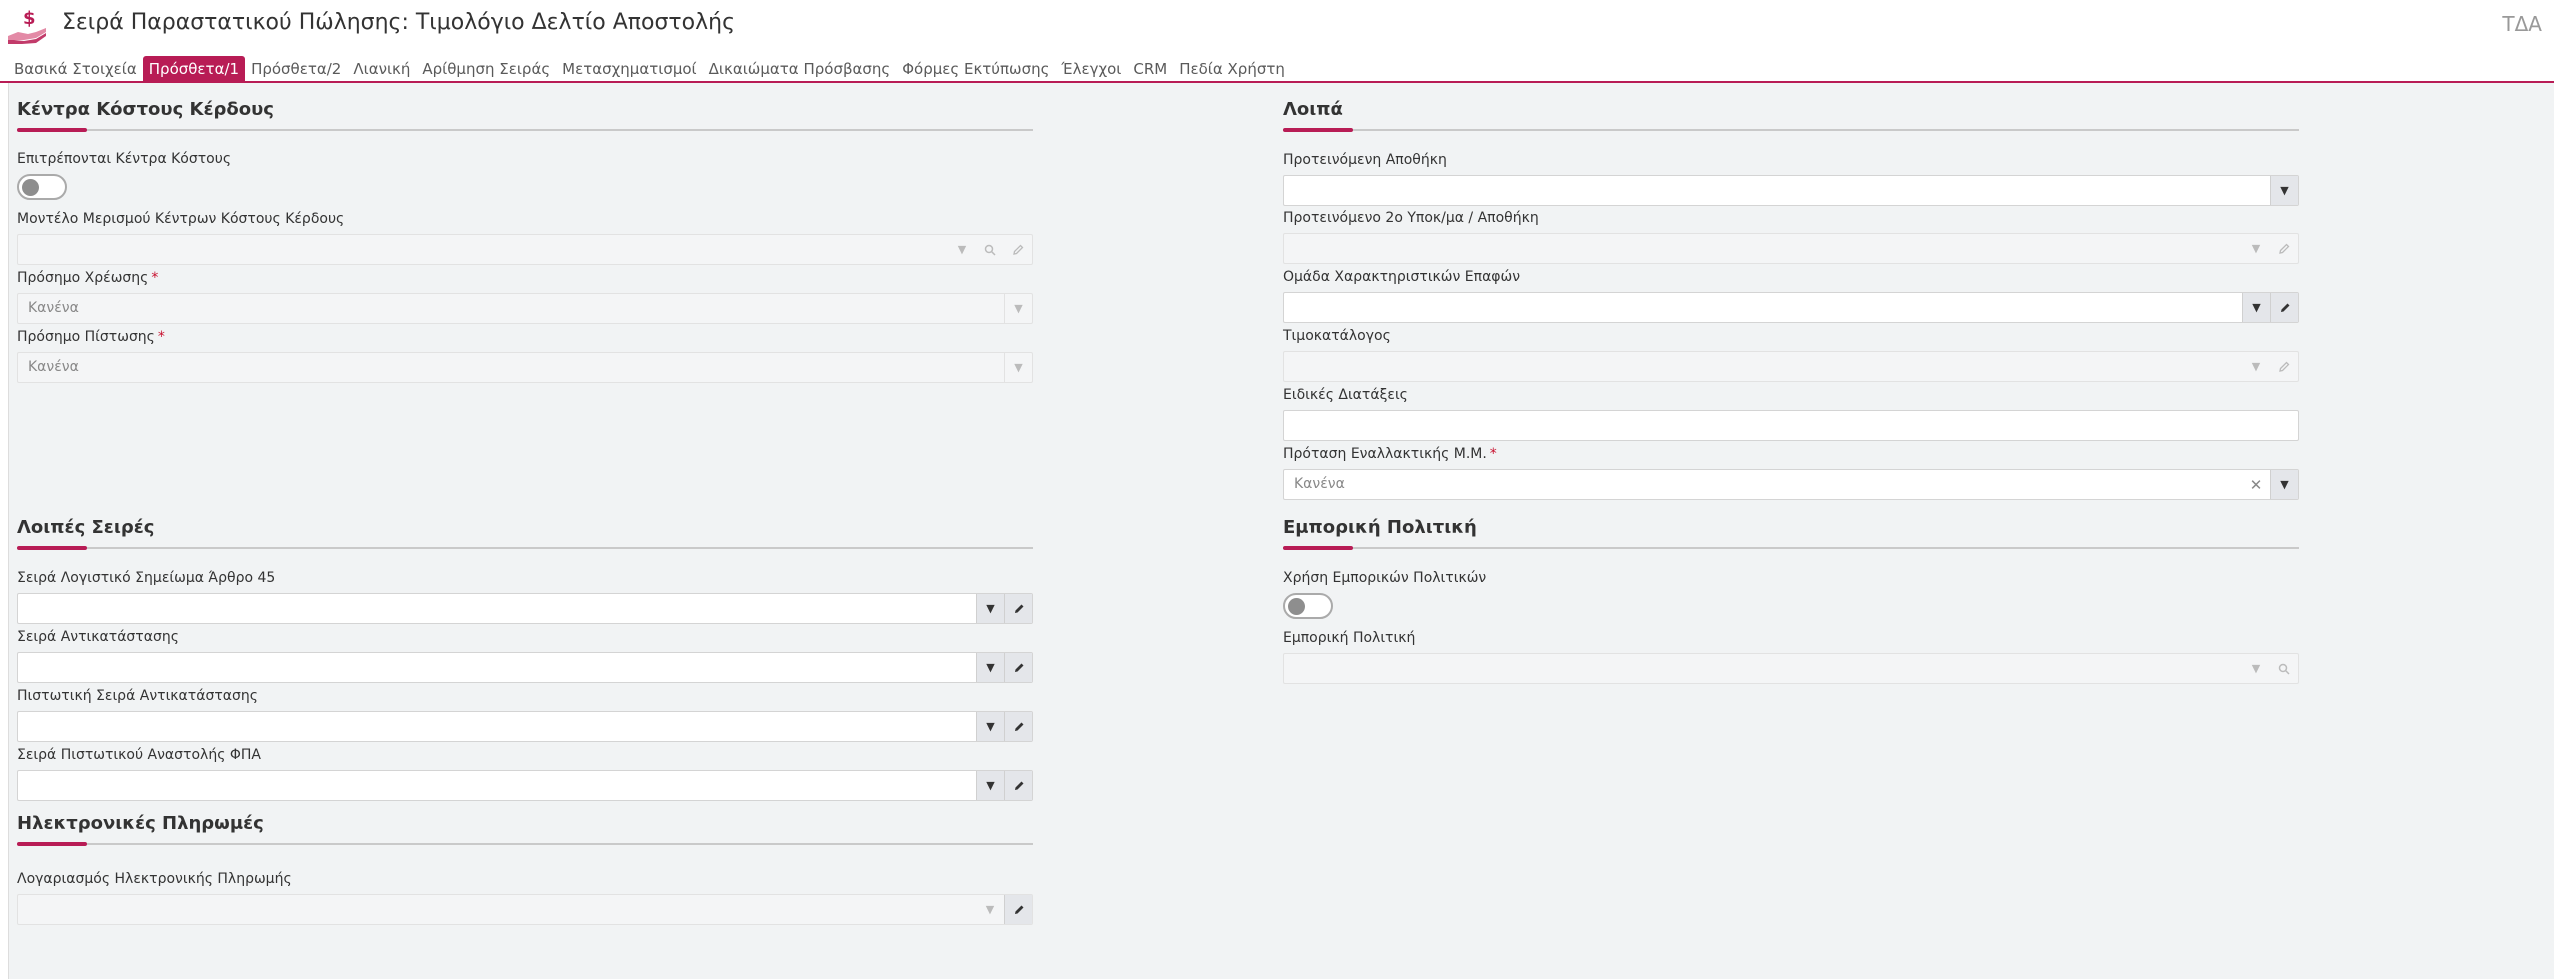 The image size is (2554, 979). What do you see at coordinates (1791, 190) in the screenshot?
I see `suggested-warehouse-select: ▼` at bounding box center [1791, 190].